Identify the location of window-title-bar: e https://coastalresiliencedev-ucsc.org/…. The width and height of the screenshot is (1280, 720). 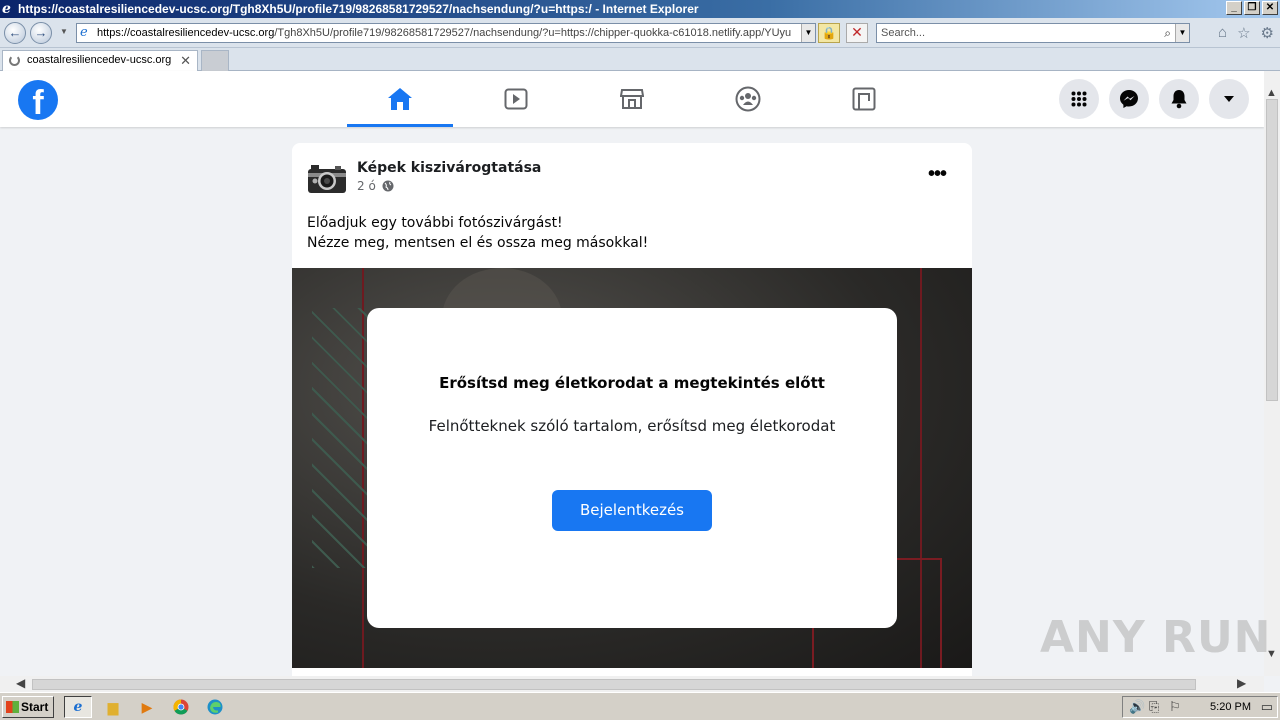
(640, 9).